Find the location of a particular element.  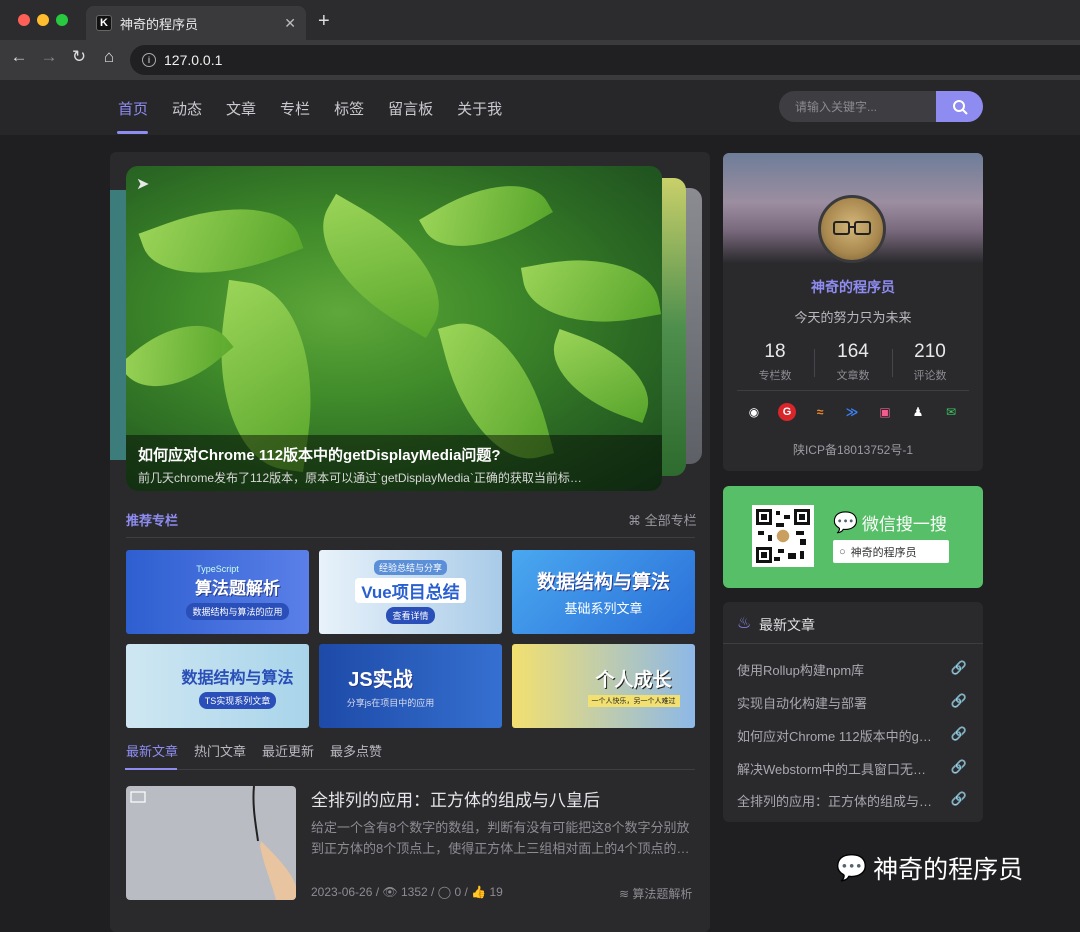

latest-article-item: 实现自动化构建与部署 🔗 is located at coordinates (852, 702).